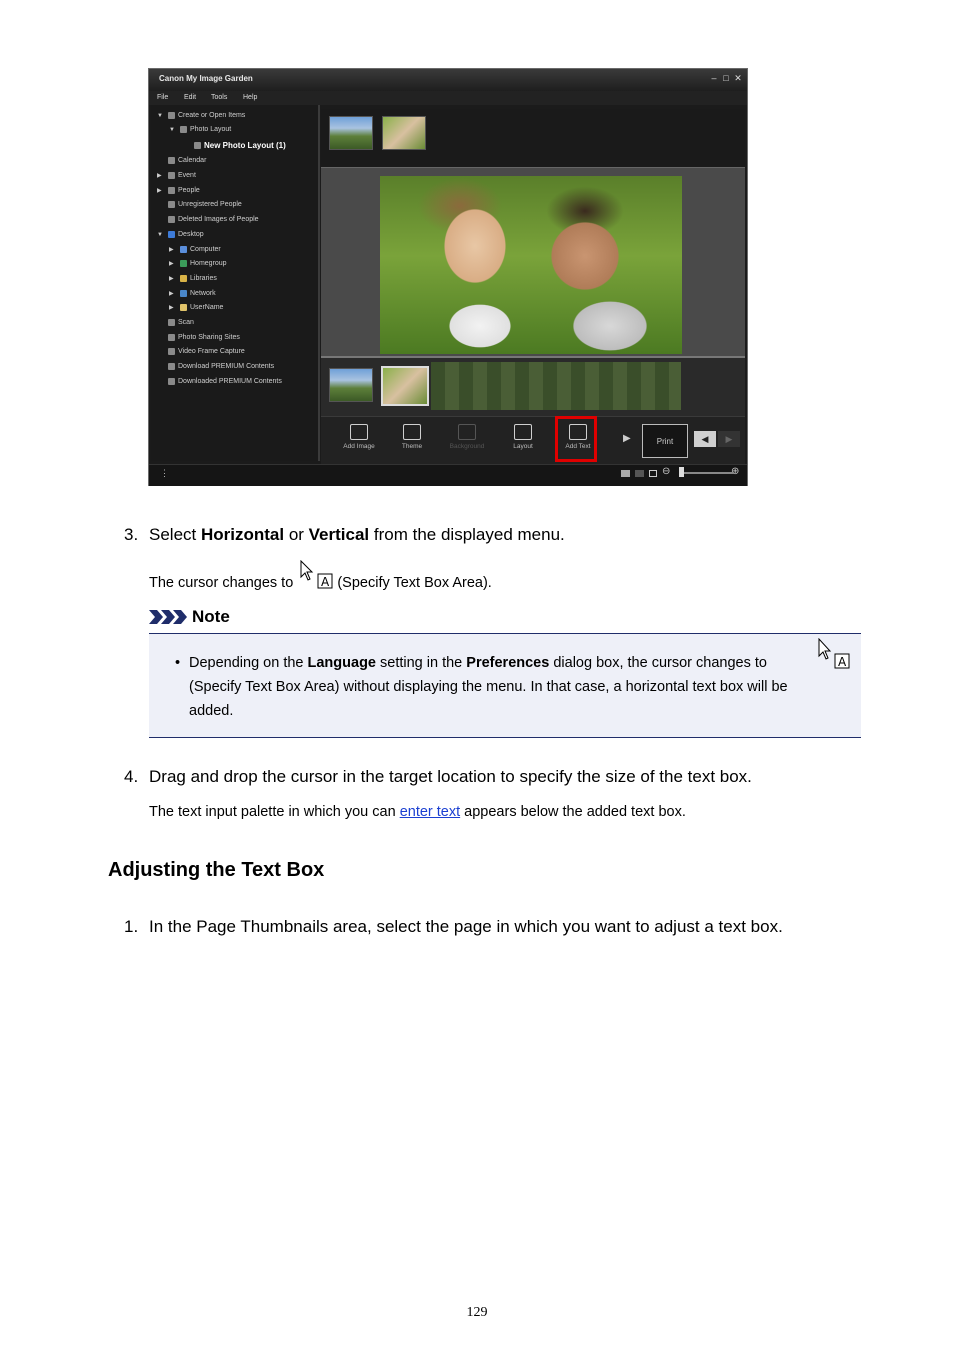 The image size is (954, 1350). What do you see at coordinates (164, 473) in the screenshot?
I see `info-icon: ⋮` at bounding box center [164, 473].